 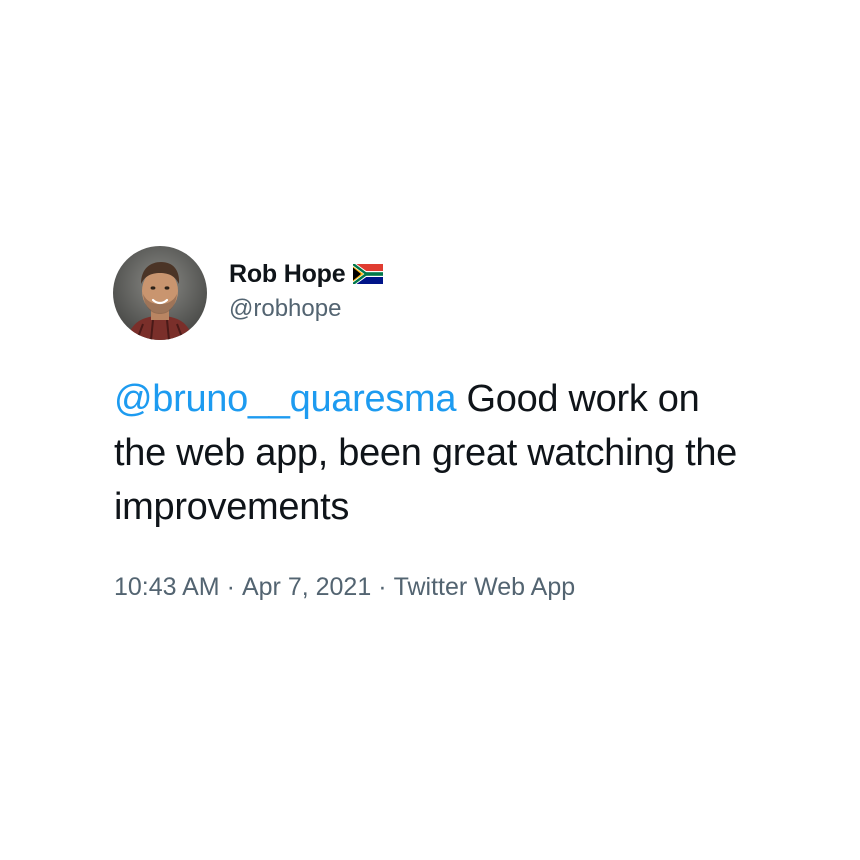 What do you see at coordinates (368, 274) in the screenshot?
I see `south-africa-flag-icon` at bounding box center [368, 274].